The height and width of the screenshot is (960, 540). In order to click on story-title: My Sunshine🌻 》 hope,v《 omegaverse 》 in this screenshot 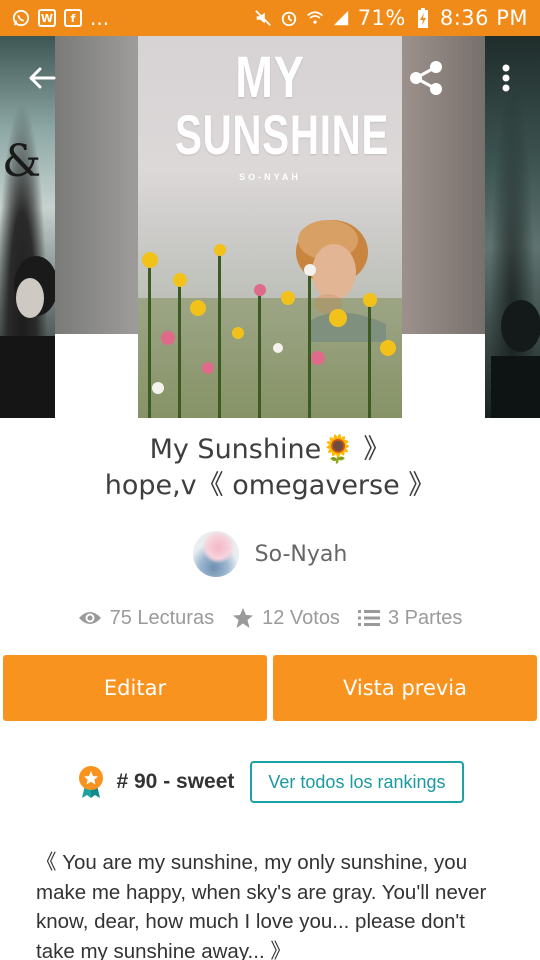, I will do `click(270, 468)`.